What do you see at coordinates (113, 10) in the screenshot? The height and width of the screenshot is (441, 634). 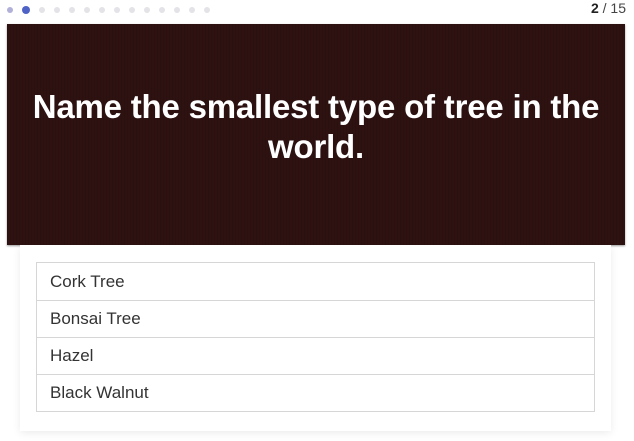 I see `progress-dots` at bounding box center [113, 10].